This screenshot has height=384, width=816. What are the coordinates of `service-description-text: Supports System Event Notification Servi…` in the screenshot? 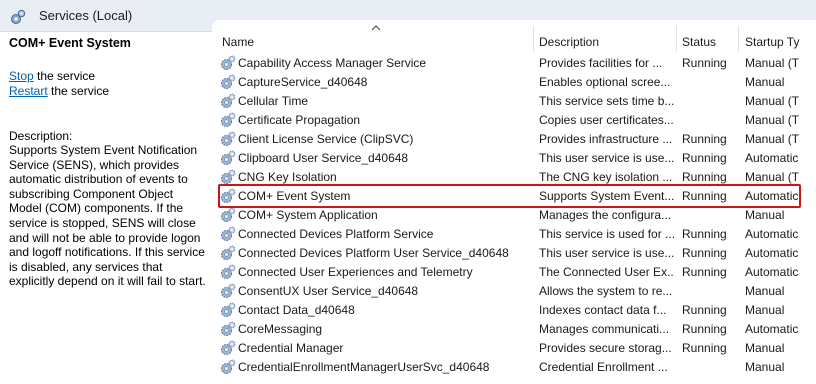 It's located at (107, 216).